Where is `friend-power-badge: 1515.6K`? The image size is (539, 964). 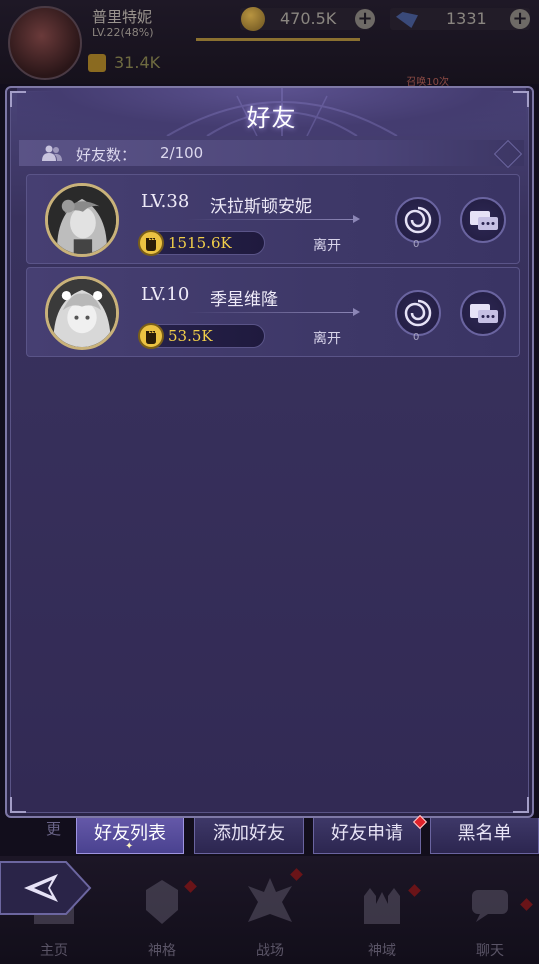 friend-power-badge: 1515.6K is located at coordinates (201, 243).